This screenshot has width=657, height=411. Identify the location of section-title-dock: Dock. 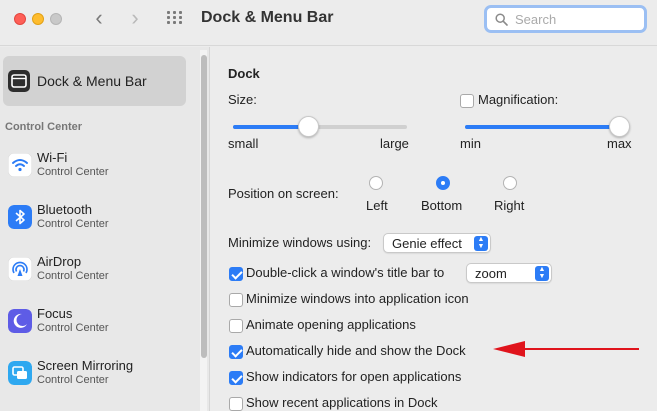
(244, 73).